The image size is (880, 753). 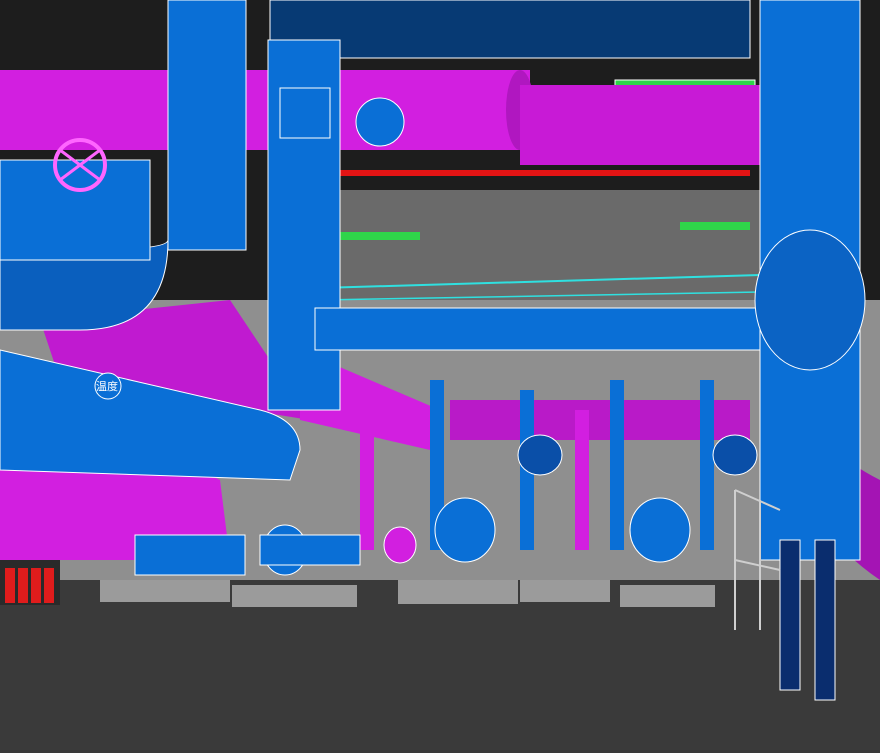 What do you see at coordinates (540, 173) in the screenshot?
I see `red-pipe-line` at bounding box center [540, 173].